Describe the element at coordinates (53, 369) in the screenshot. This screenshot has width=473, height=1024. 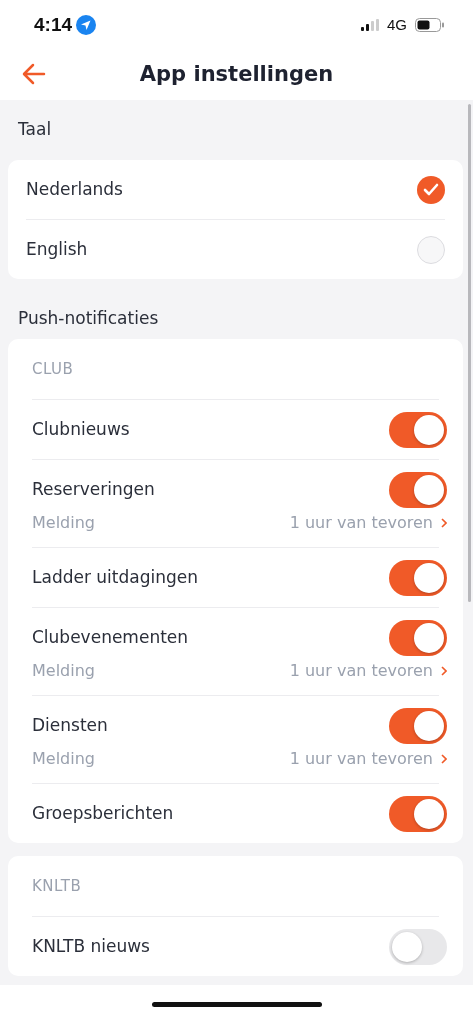
I see `group-heading: CLUB` at that location.